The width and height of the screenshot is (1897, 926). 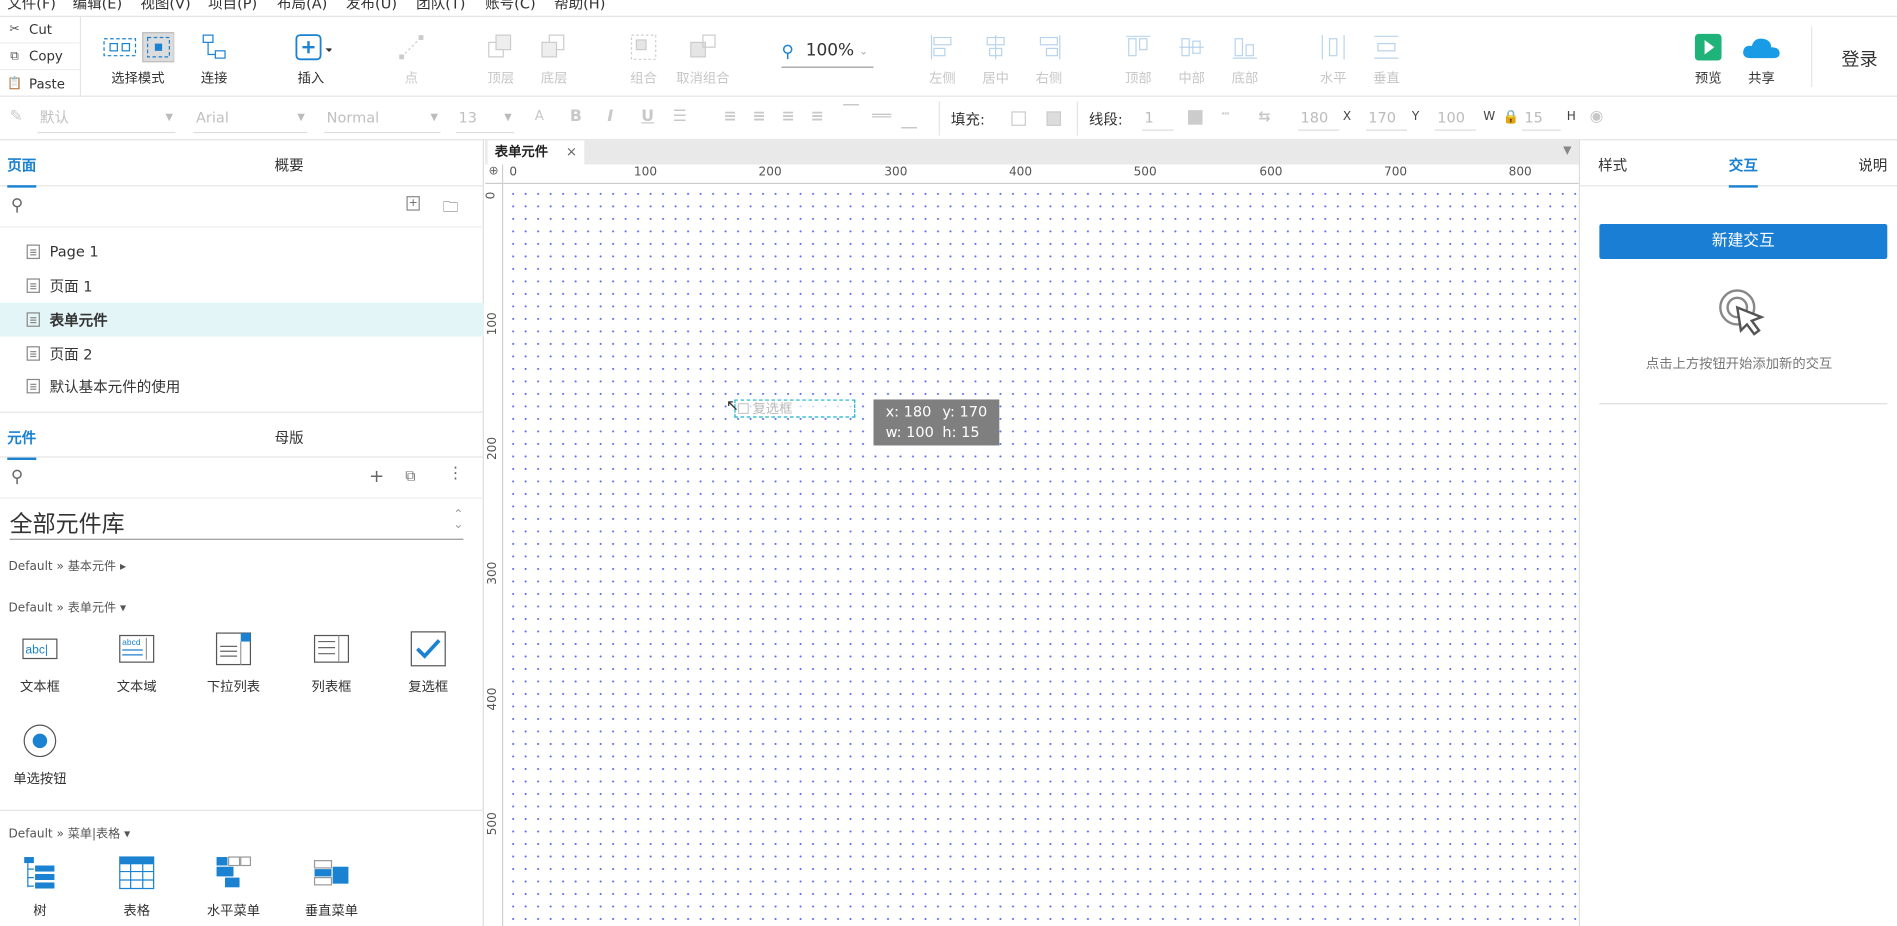 What do you see at coordinates (1597, 117) in the screenshot?
I see `eye-icon: ◉` at bounding box center [1597, 117].